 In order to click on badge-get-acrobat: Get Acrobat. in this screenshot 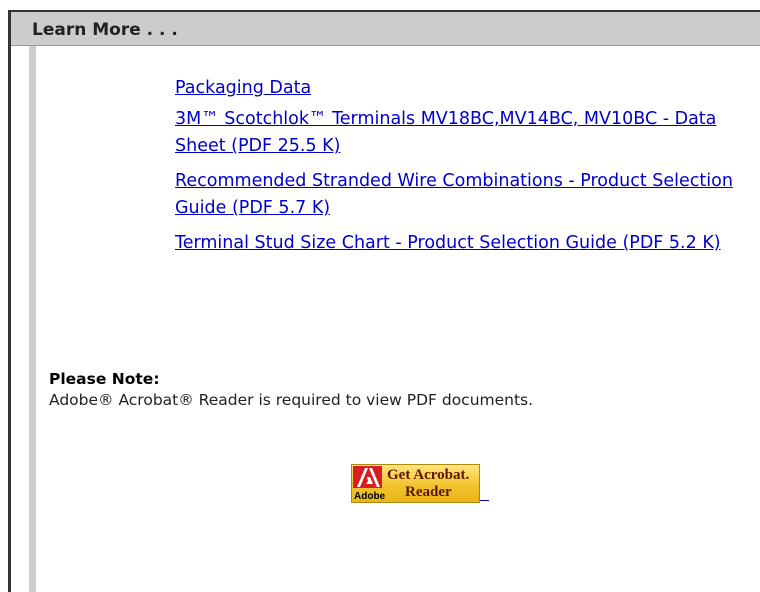, I will do `click(428, 475)`.